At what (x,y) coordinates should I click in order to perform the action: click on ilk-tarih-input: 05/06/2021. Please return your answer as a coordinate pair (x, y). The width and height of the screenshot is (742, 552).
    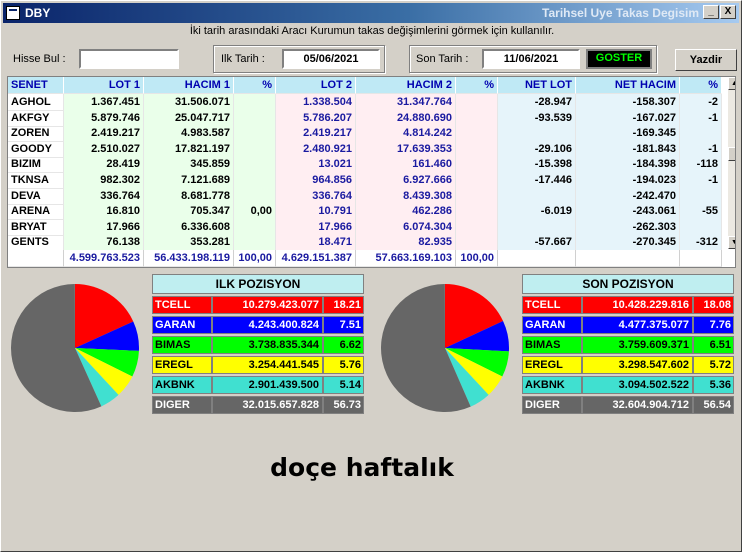
    Looking at the image, I should click on (331, 59).